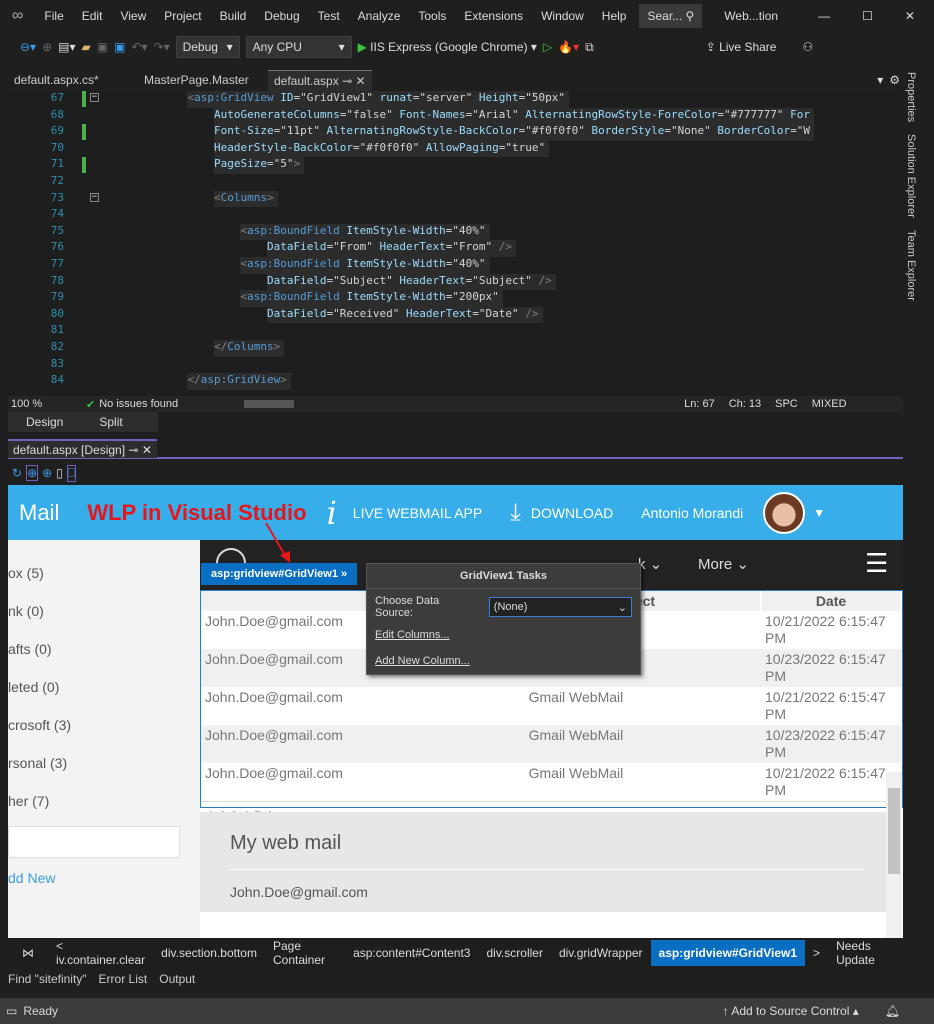 This screenshot has height=1024, width=934. What do you see at coordinates (791, 1011) in the screenshot?
I see `source-control-button: ↑ Add to Source Control ▴` at bounding box center [791, 1011].